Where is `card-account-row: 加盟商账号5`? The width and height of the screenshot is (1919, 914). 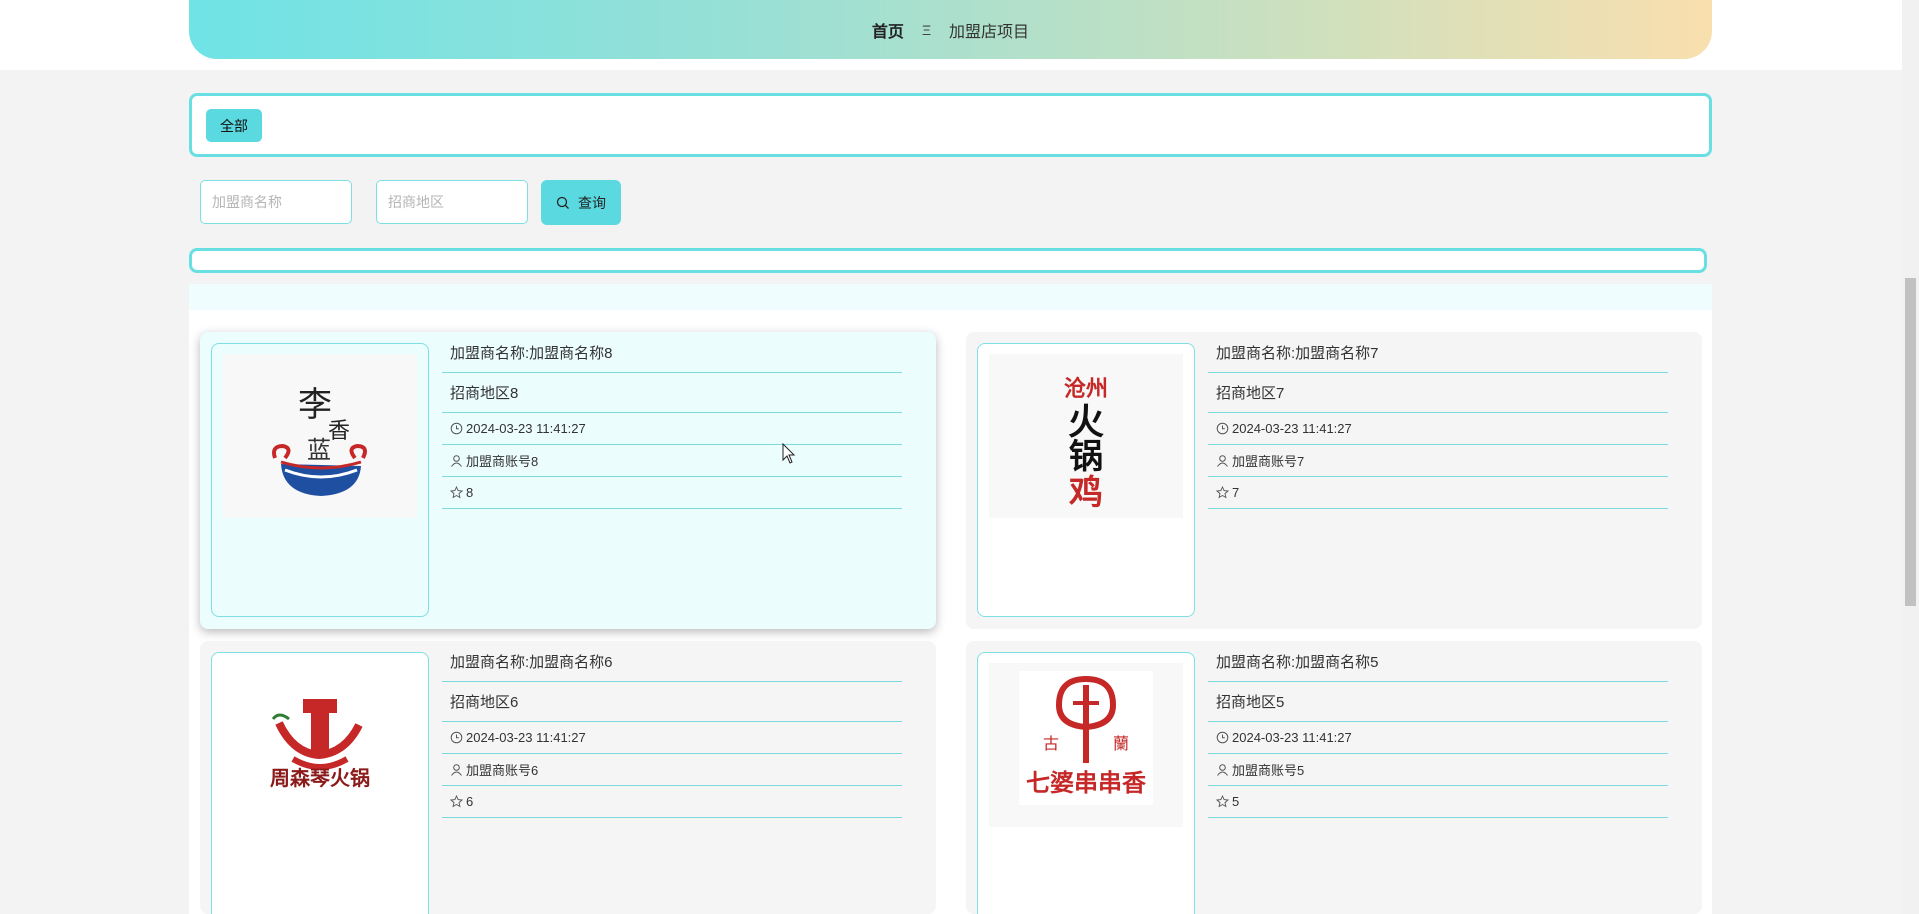
card-account-row: 加盟商账号5 is located at coordinates (1438, 770).